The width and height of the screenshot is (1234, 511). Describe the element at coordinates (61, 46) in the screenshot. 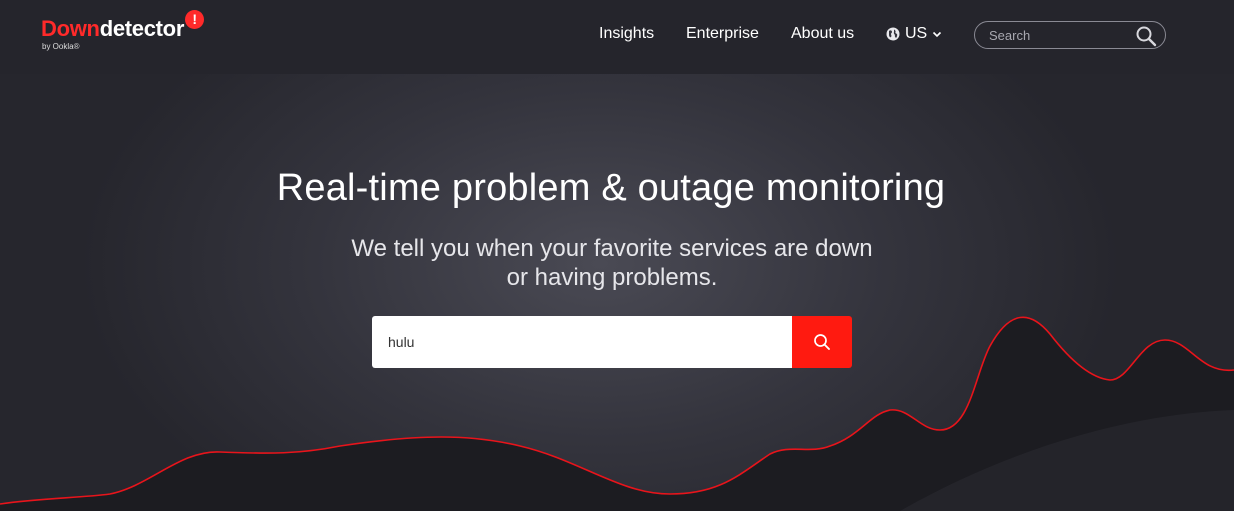

I see `logo-byline: by Ookla®` at that location.